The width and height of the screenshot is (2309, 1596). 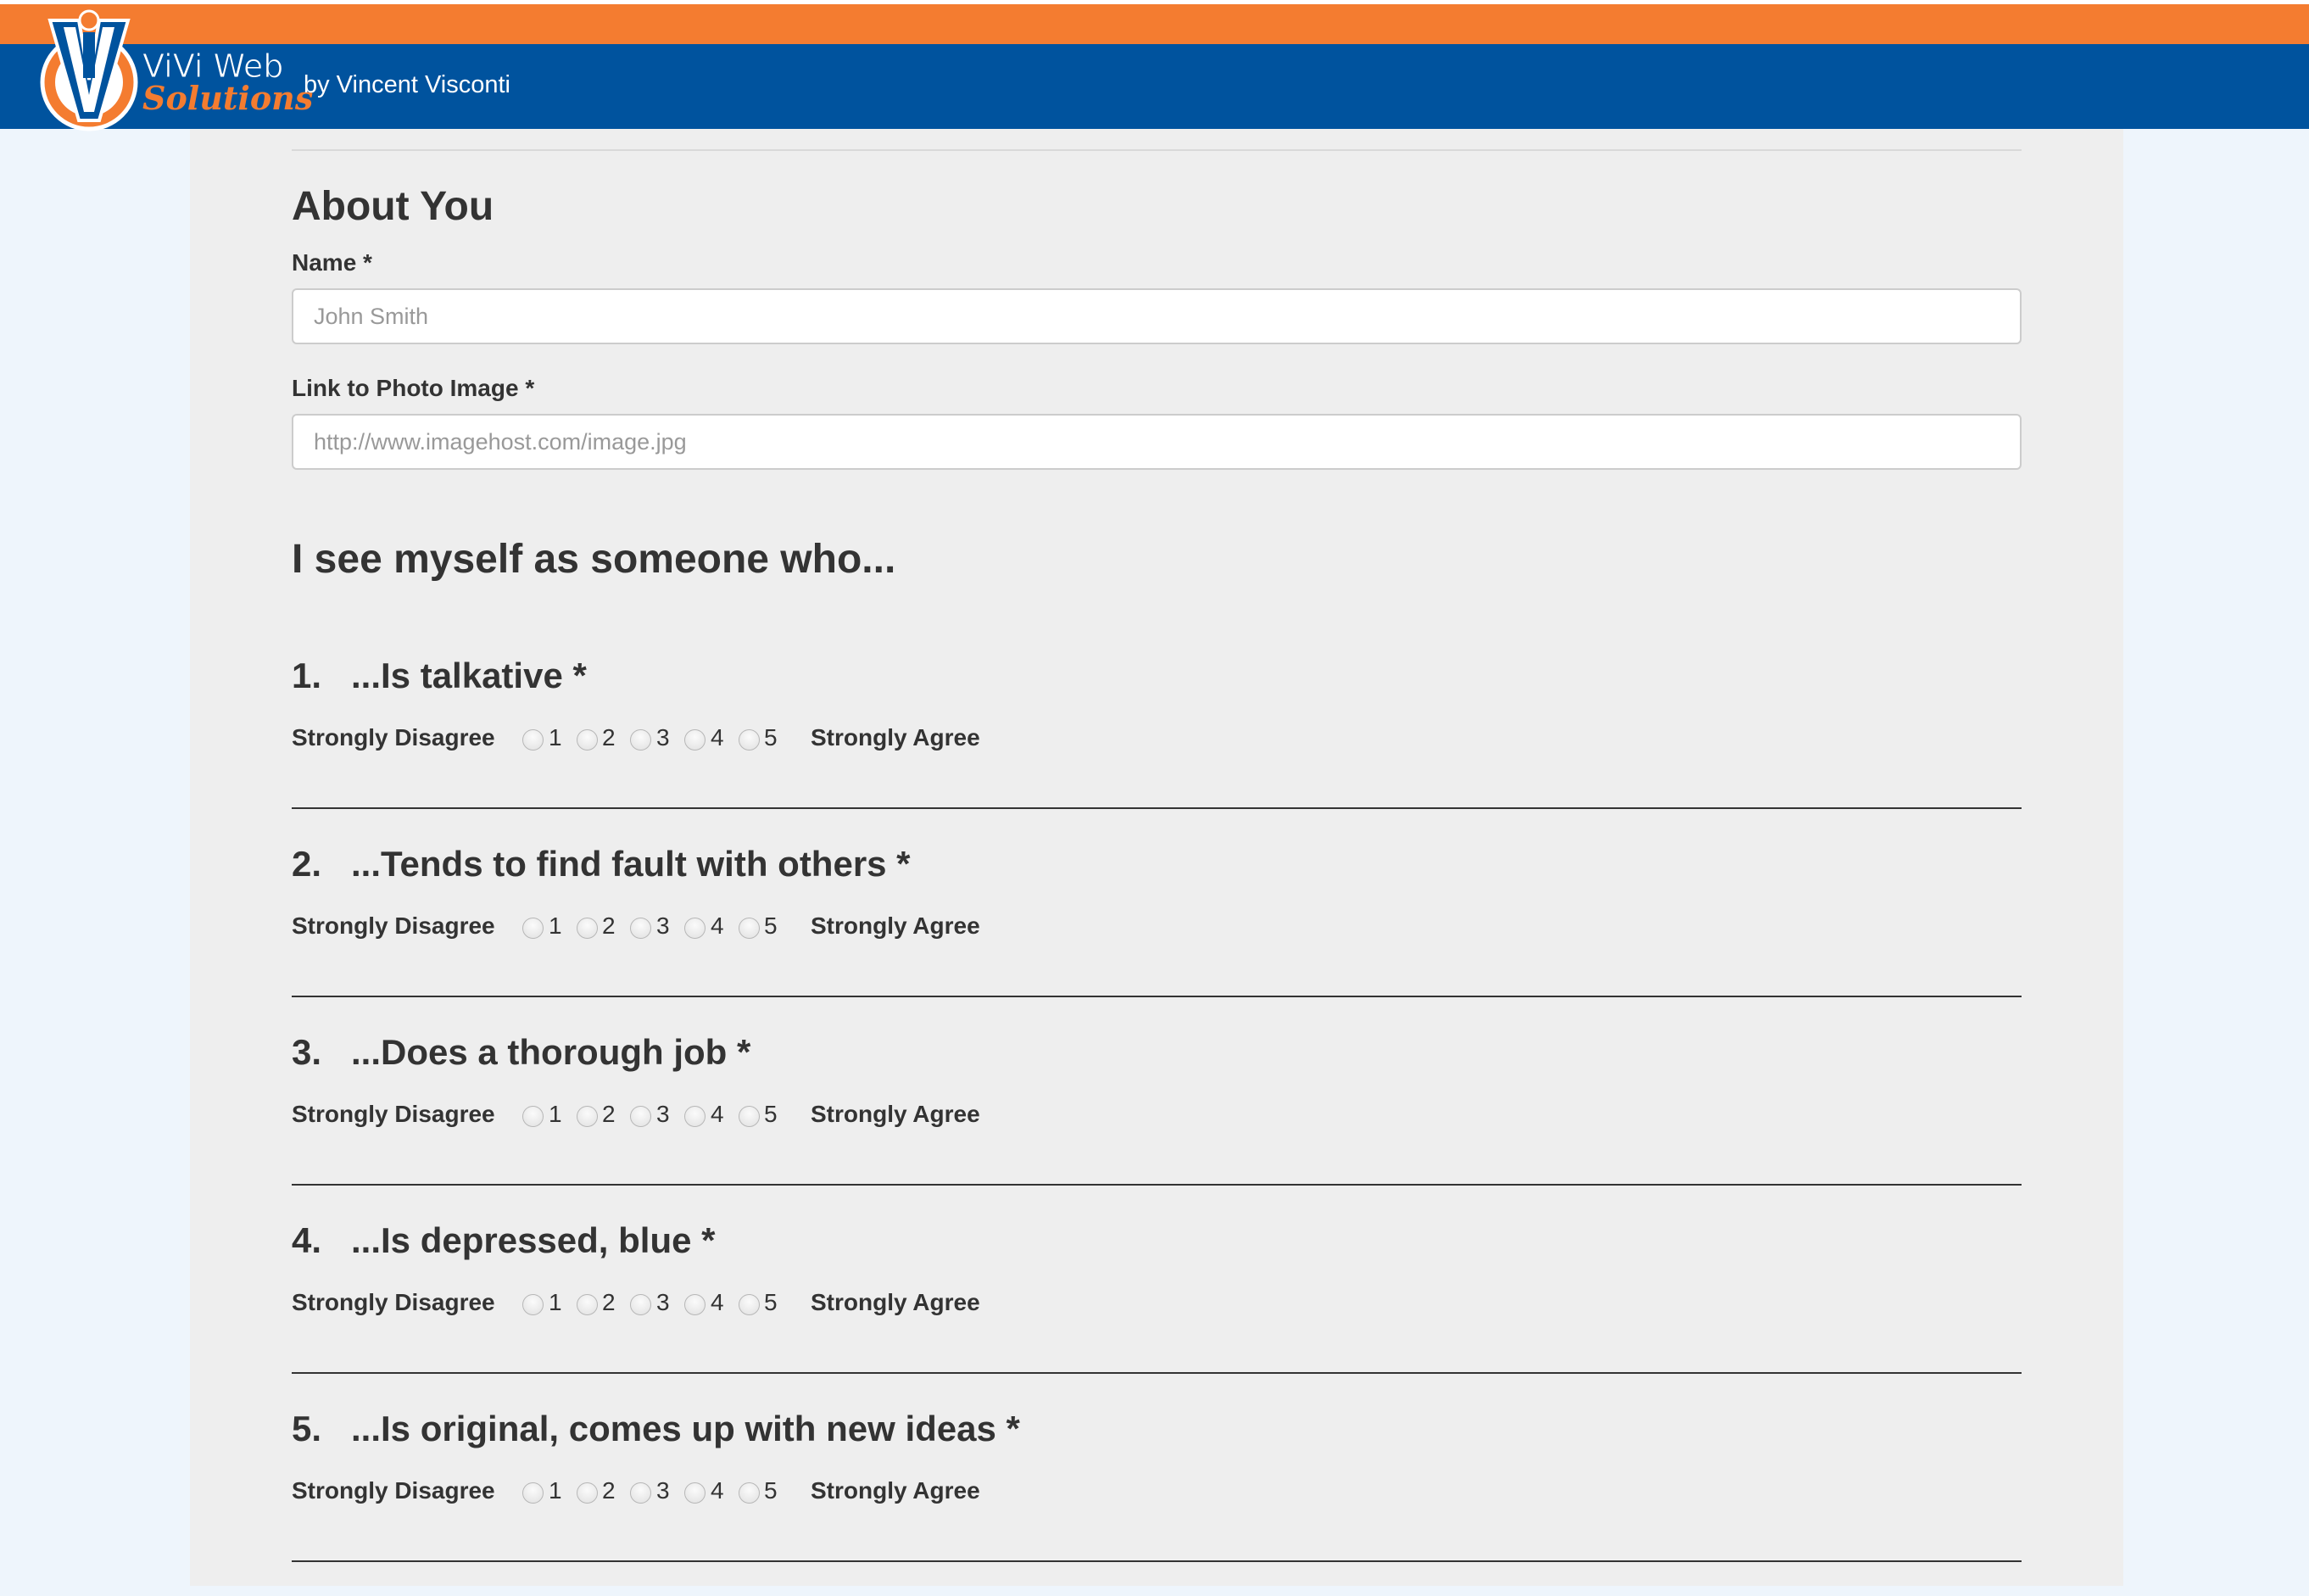 I want to click on question-text: ...Does a thorough job *, so click(x=551, y=1052).